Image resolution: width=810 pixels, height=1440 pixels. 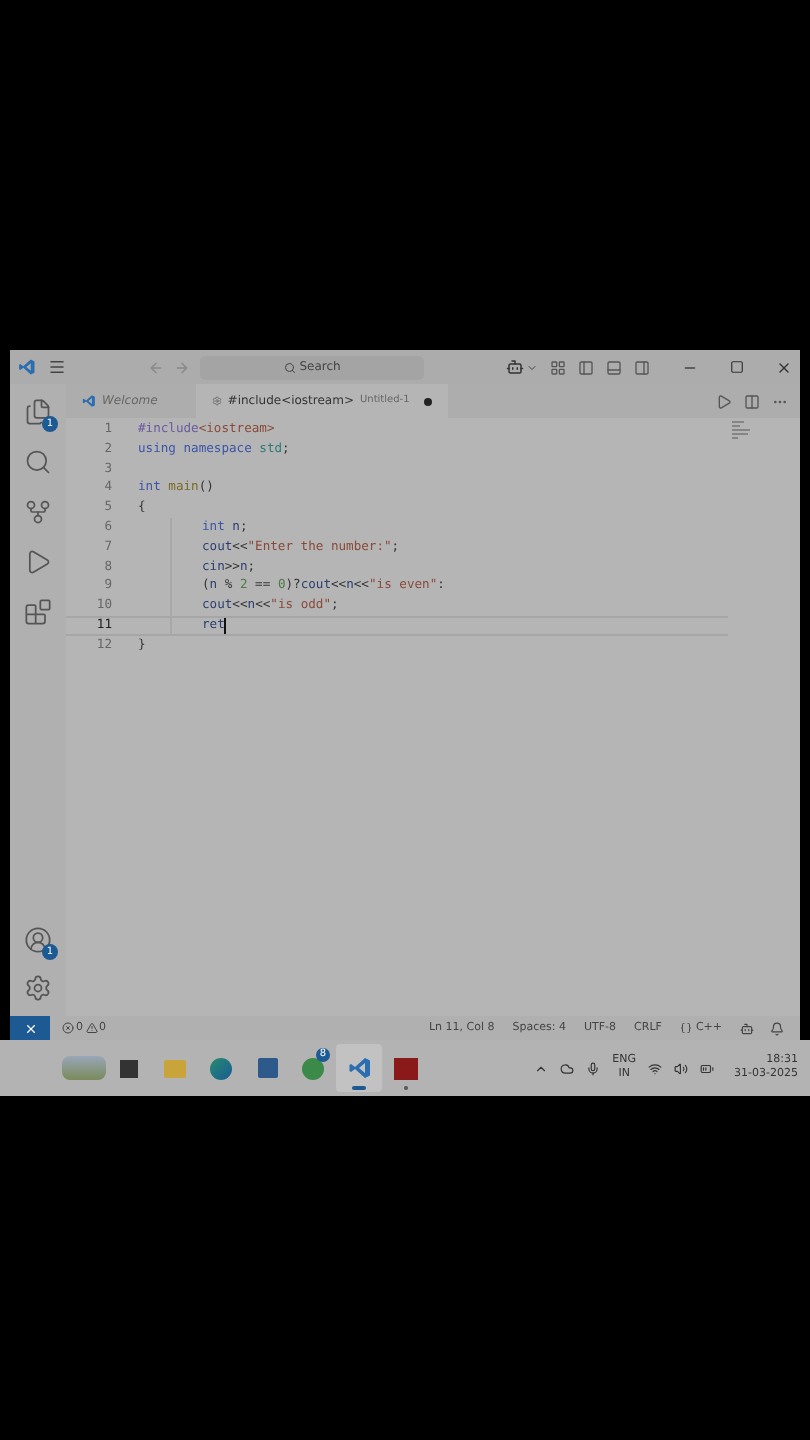 I want to click on panel-bottom-icon, so click(x=614, y=367).